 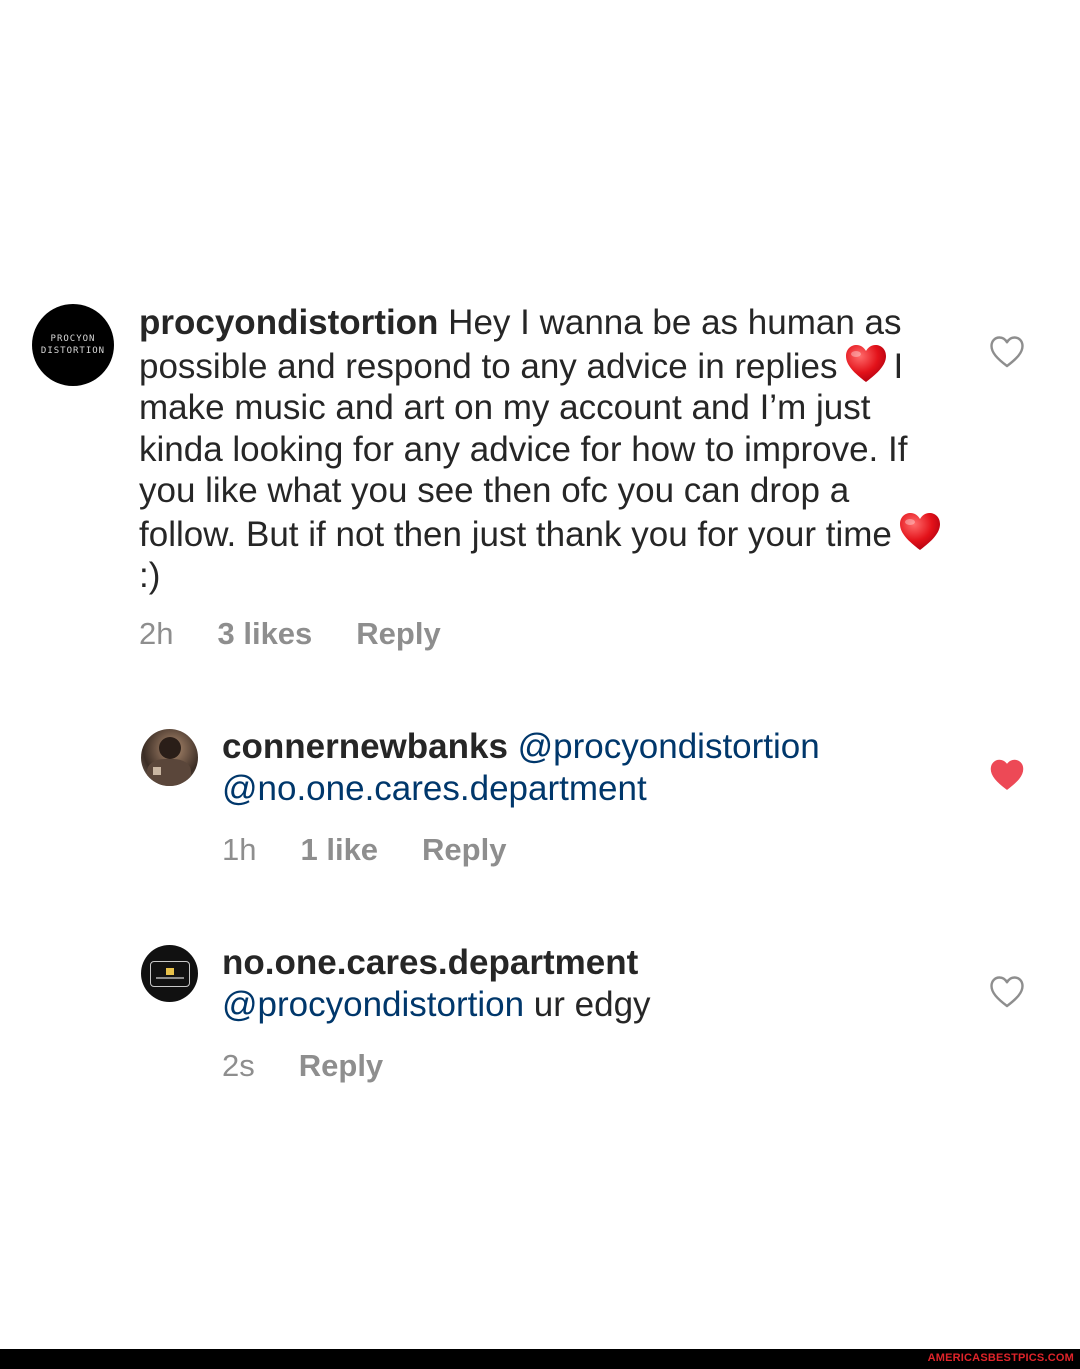 I want to click on timestamp: 1h, so click(x=239, y=849).